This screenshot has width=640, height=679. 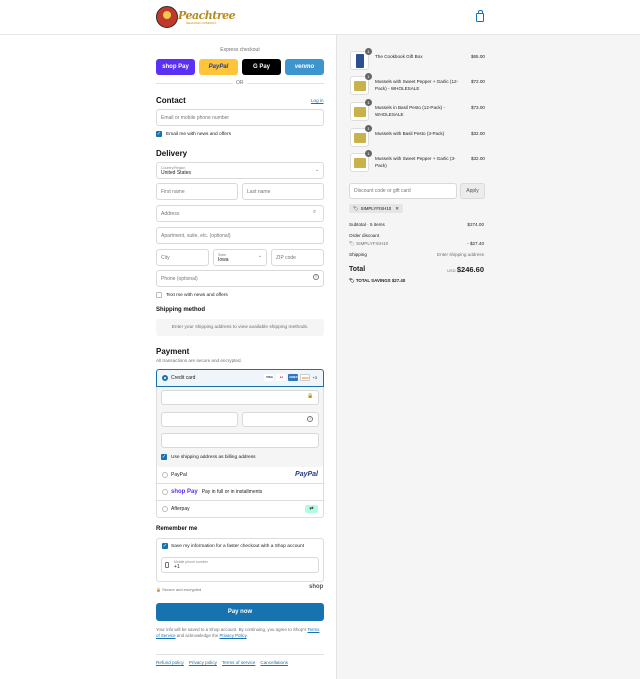 I want to click on line-item: 1 The Cookbook Gift Box $65.00, so click(x=417, y=59).